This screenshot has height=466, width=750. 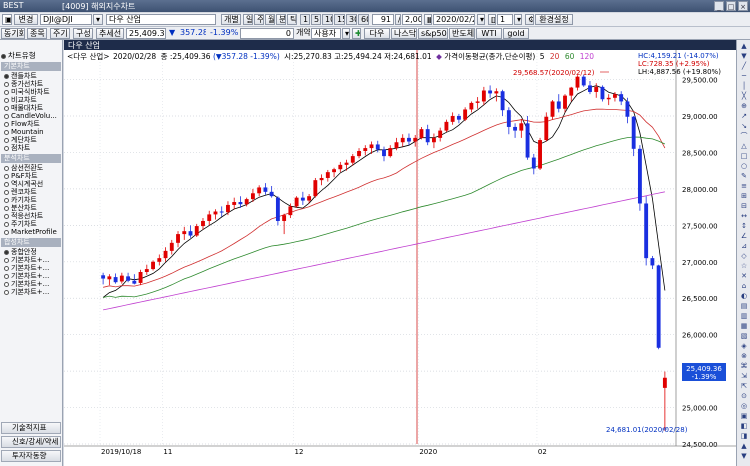 What do you see at coordinates (326, 33) in the screenshot?
I see `user-select: 사용자` at bounding box center [326, 33].